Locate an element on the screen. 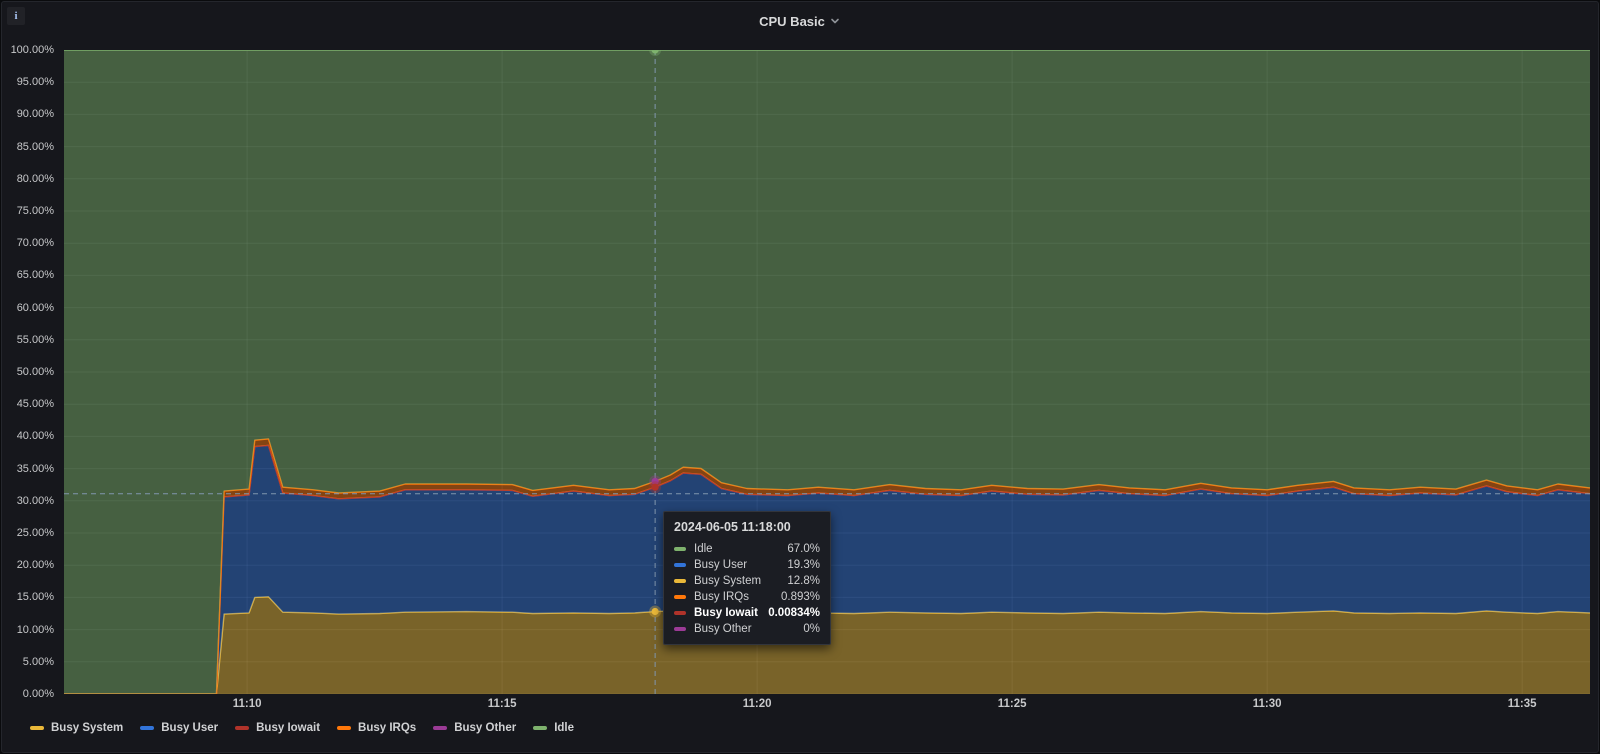 Image resolution: width=1600 pixels, height=754 pixels. legend-label: Busy User is located at coordinates (190, 728).